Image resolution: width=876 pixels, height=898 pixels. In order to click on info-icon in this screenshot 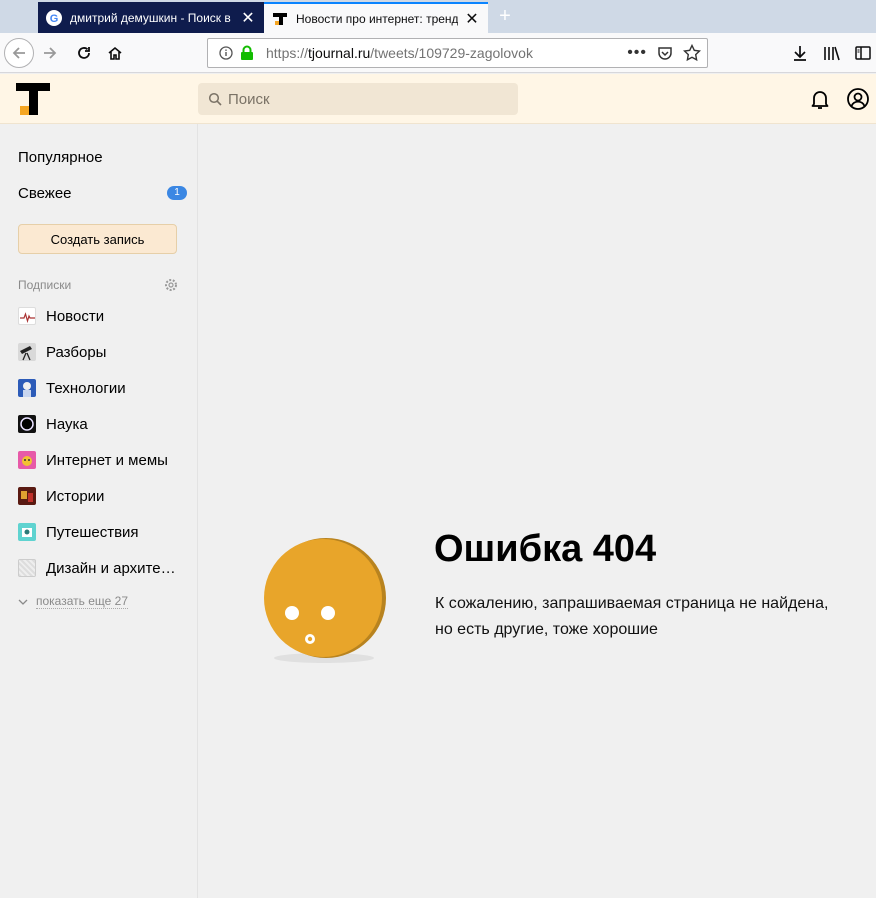, I will do `click(226, 53)`.